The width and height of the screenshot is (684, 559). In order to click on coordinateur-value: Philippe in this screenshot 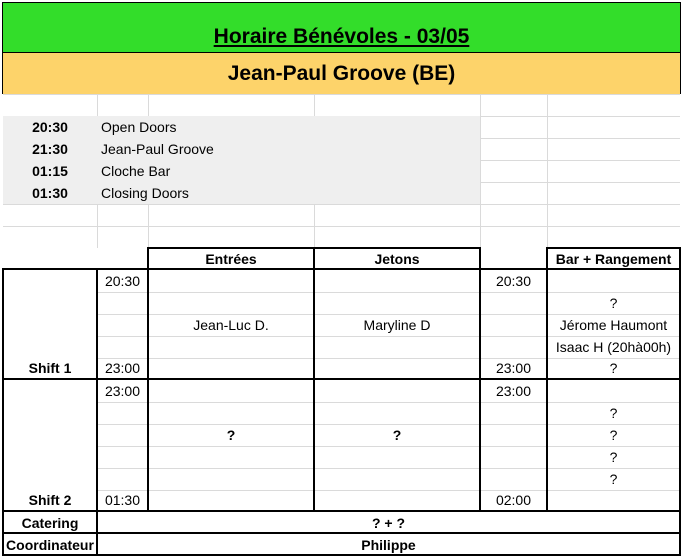, I will do `click(388, 544)`.